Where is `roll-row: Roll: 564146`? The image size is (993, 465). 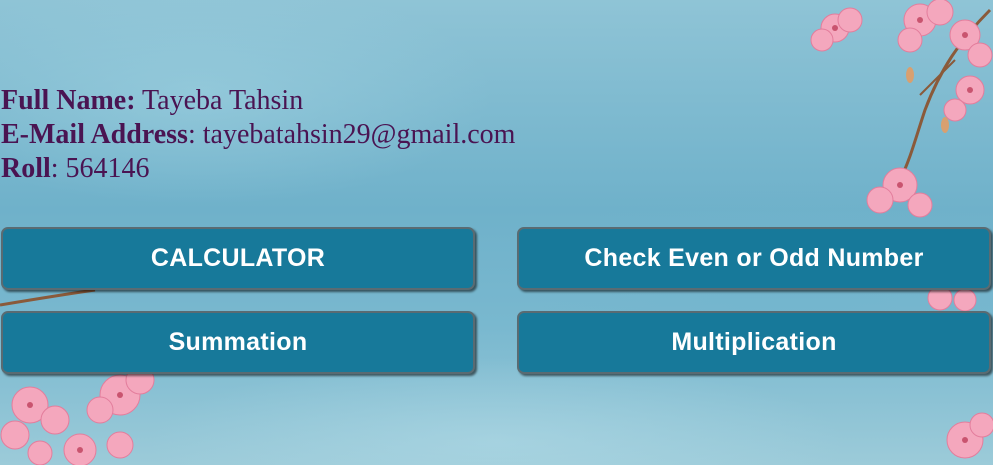 roll-row: Roll: 564146 is located at coordinates (258, 169).